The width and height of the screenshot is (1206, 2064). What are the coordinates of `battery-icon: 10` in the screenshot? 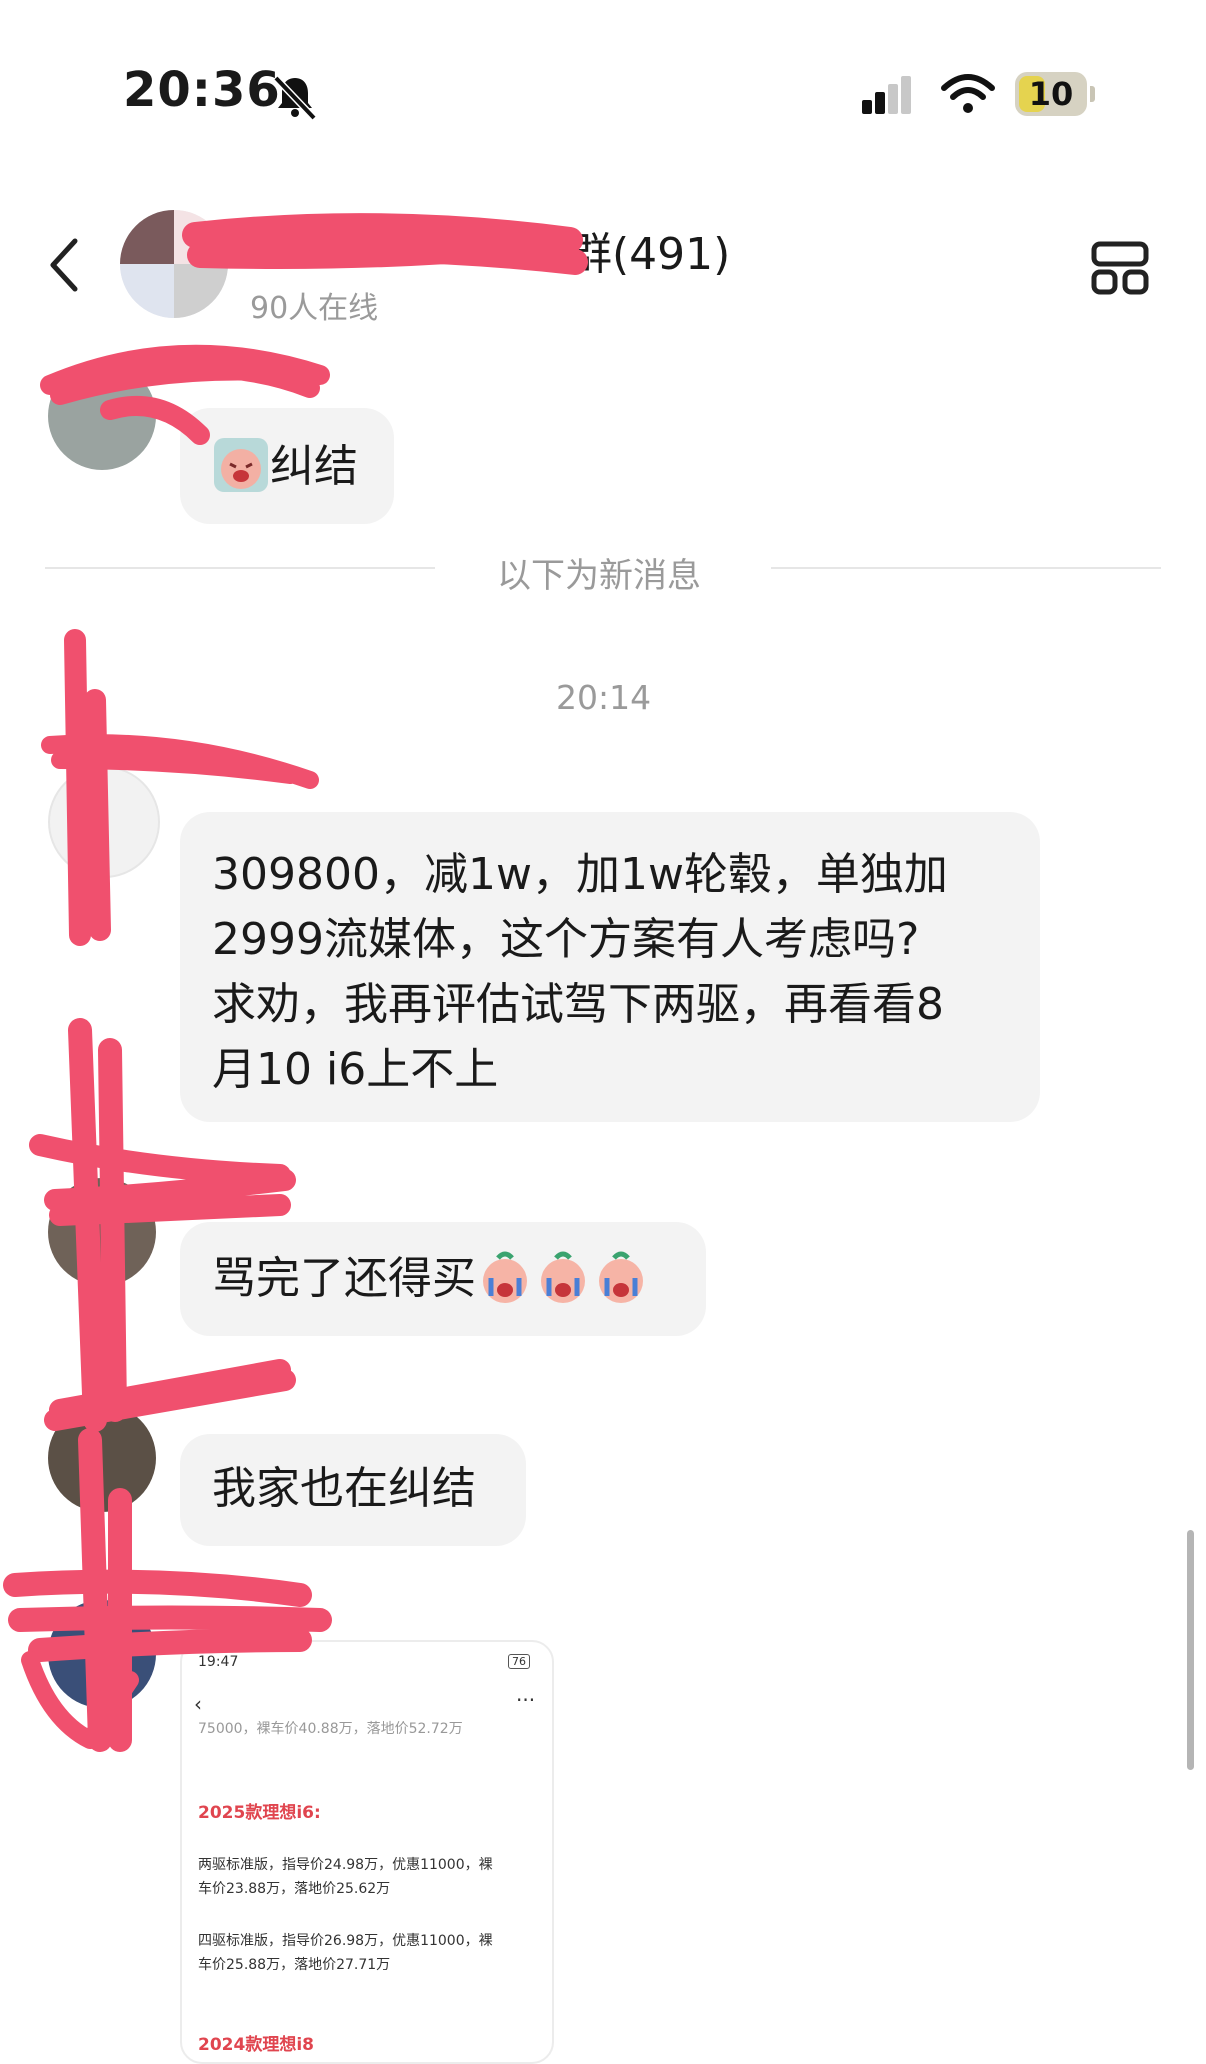 It's located at (1051, 94).